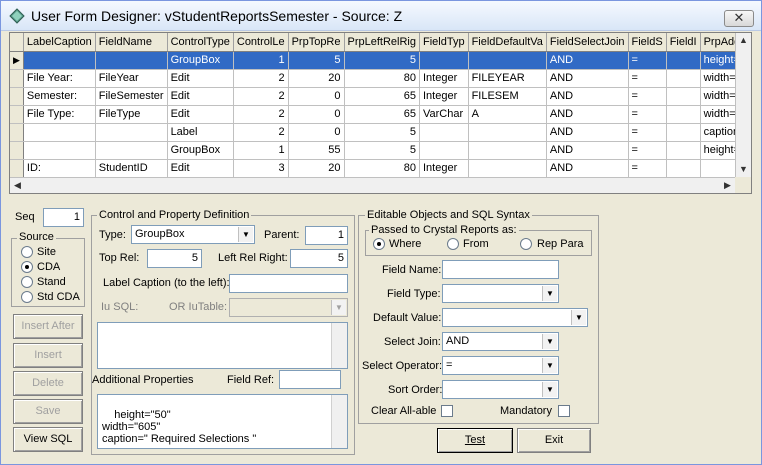 This screenshot has width=762, height=465. Describe the element at coordinates (447, 411) in the screenshot. I see `clear-all-checkbox` at that location.